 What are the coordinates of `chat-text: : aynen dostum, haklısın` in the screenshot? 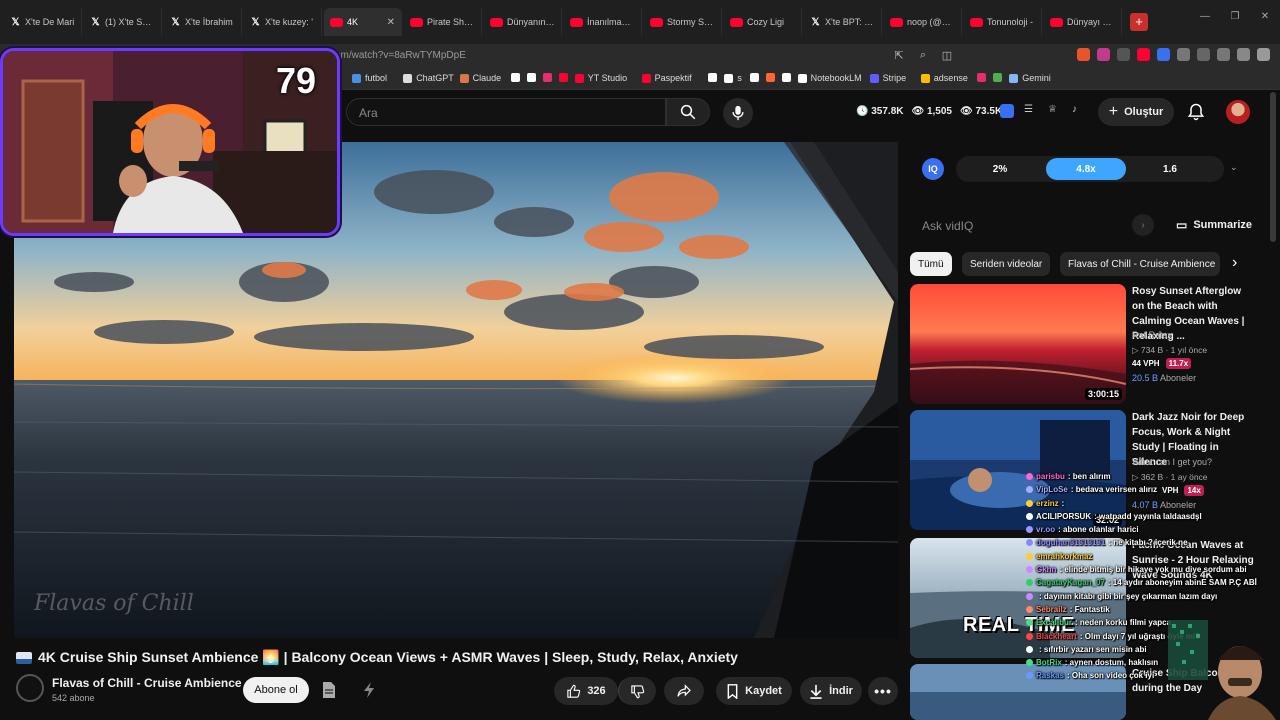 It's located at (1111, 663).